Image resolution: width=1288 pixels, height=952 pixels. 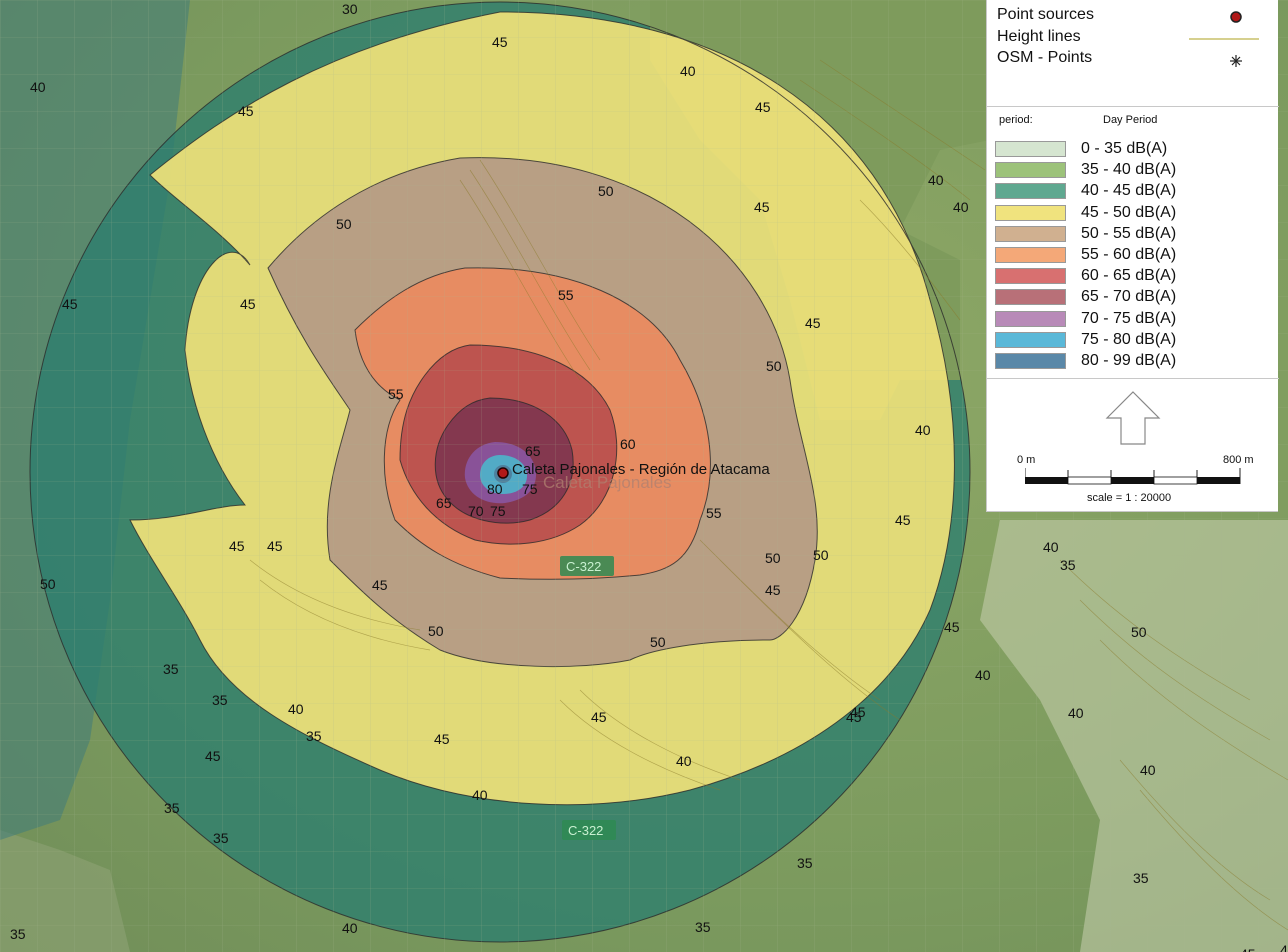 What do you see at coordinates (1133, 378) in the screenshot?
I see `legend-divider` at bounding box center [1133, 378].